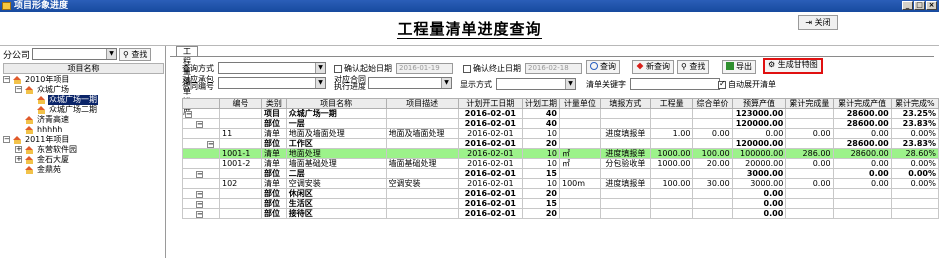 The image size is (939, 258). Describe the element at coordinates (274, 213) in the screenshot. I see `cell-type: 部位` at that location.